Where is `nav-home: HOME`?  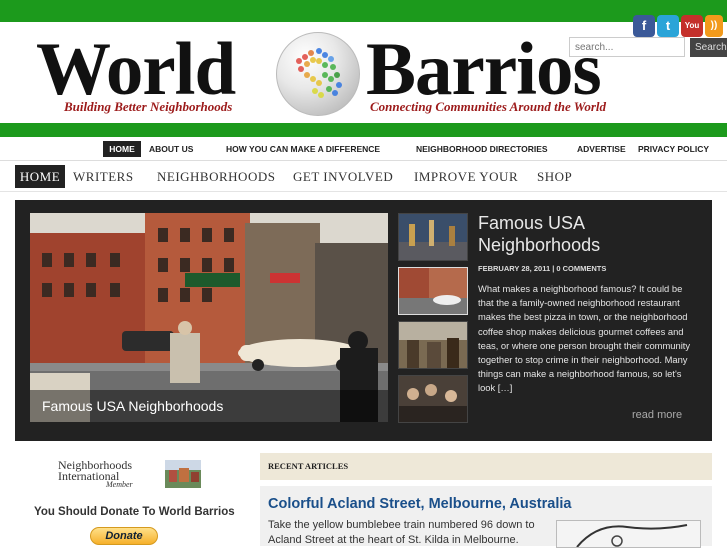 nav-home: HOME is located at coordinates (122, 149).